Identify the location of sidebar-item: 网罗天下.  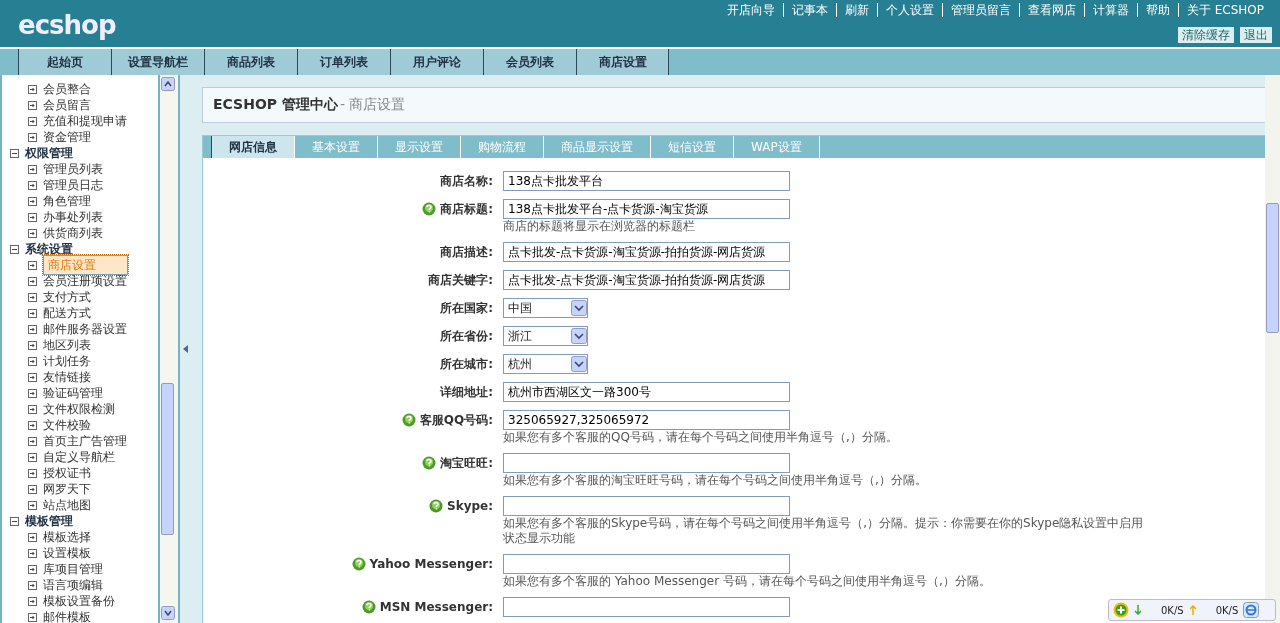
(67, 489).